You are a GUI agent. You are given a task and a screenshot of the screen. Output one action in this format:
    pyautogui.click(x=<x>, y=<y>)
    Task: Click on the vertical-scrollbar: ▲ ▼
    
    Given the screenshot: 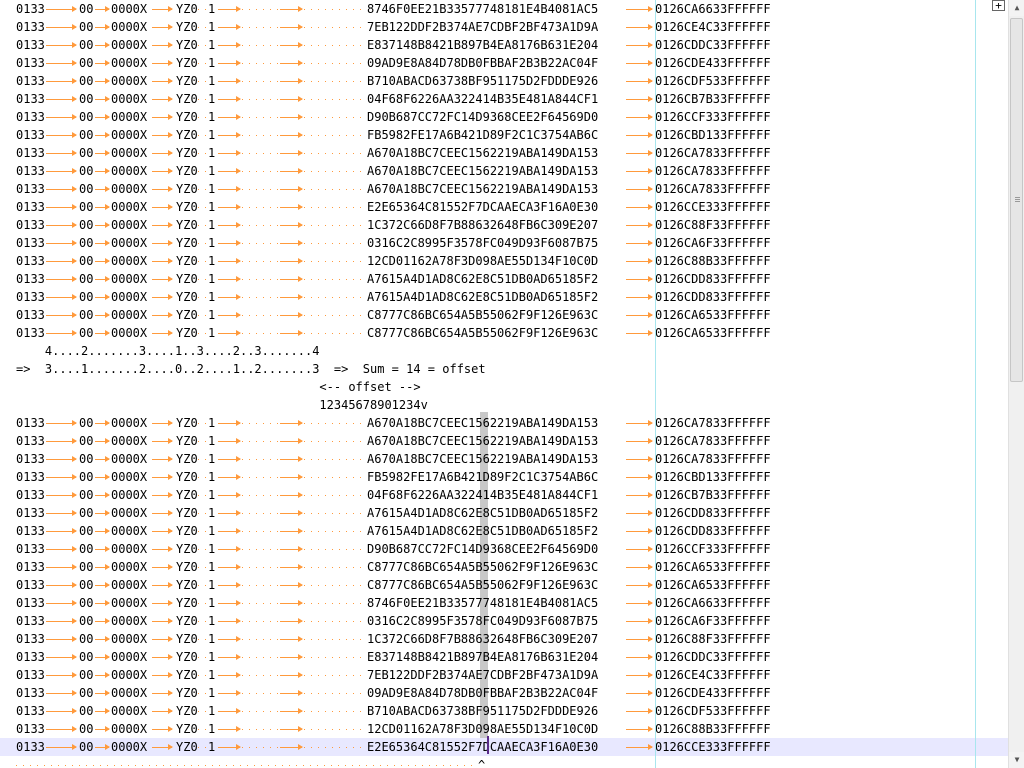 What is the action you would take?
    pyautogui.click(x=1016, y=384)
    